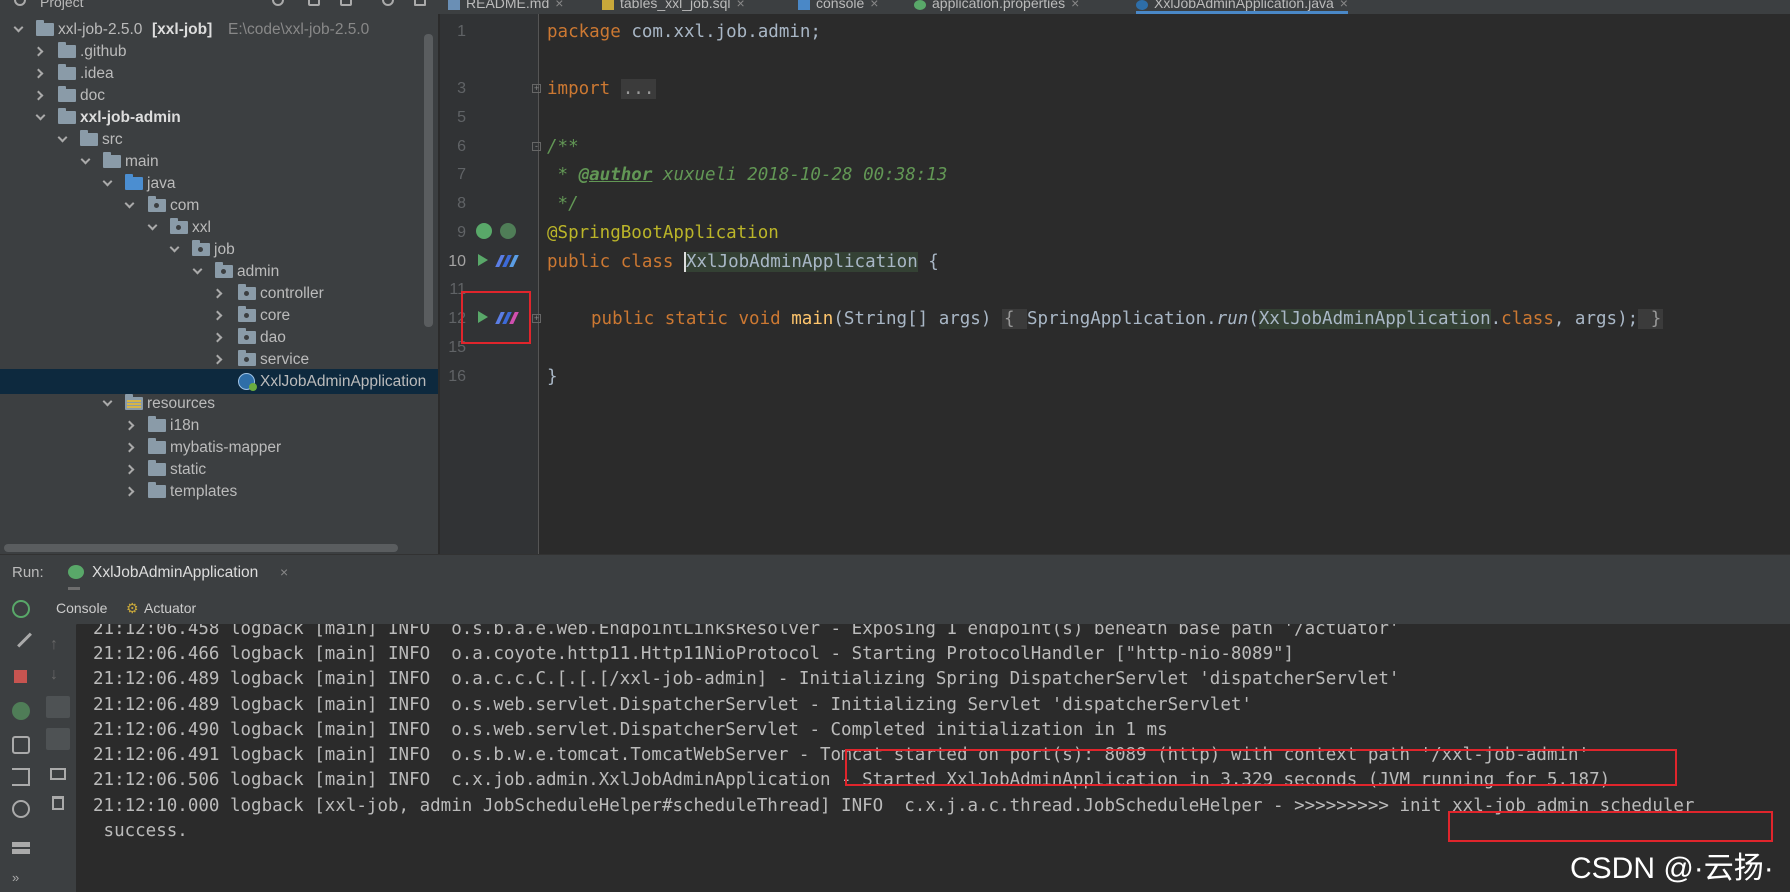 Image resolution: width=1790 pixels, height=892 pixels. Describe the element at coordinates (388, 3) in the screenshot. I see `gear-icon` at that location.